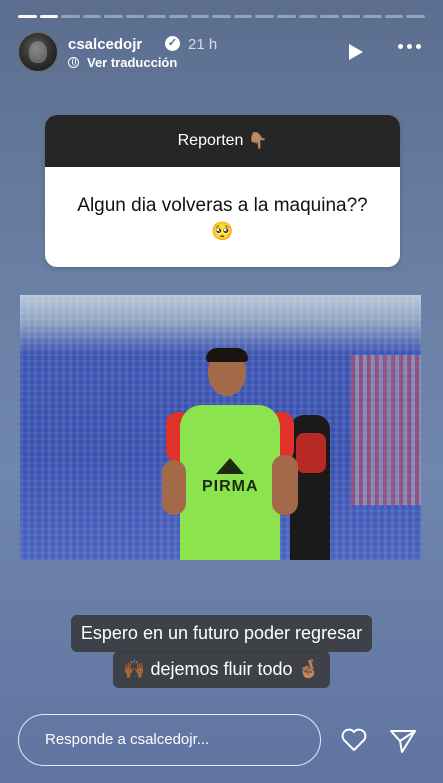 The height and width of the screenshot is (783, 443). Describe the element at coordinates (230, 466) in the screenshot. I see `brand-logo-icon` at that location.